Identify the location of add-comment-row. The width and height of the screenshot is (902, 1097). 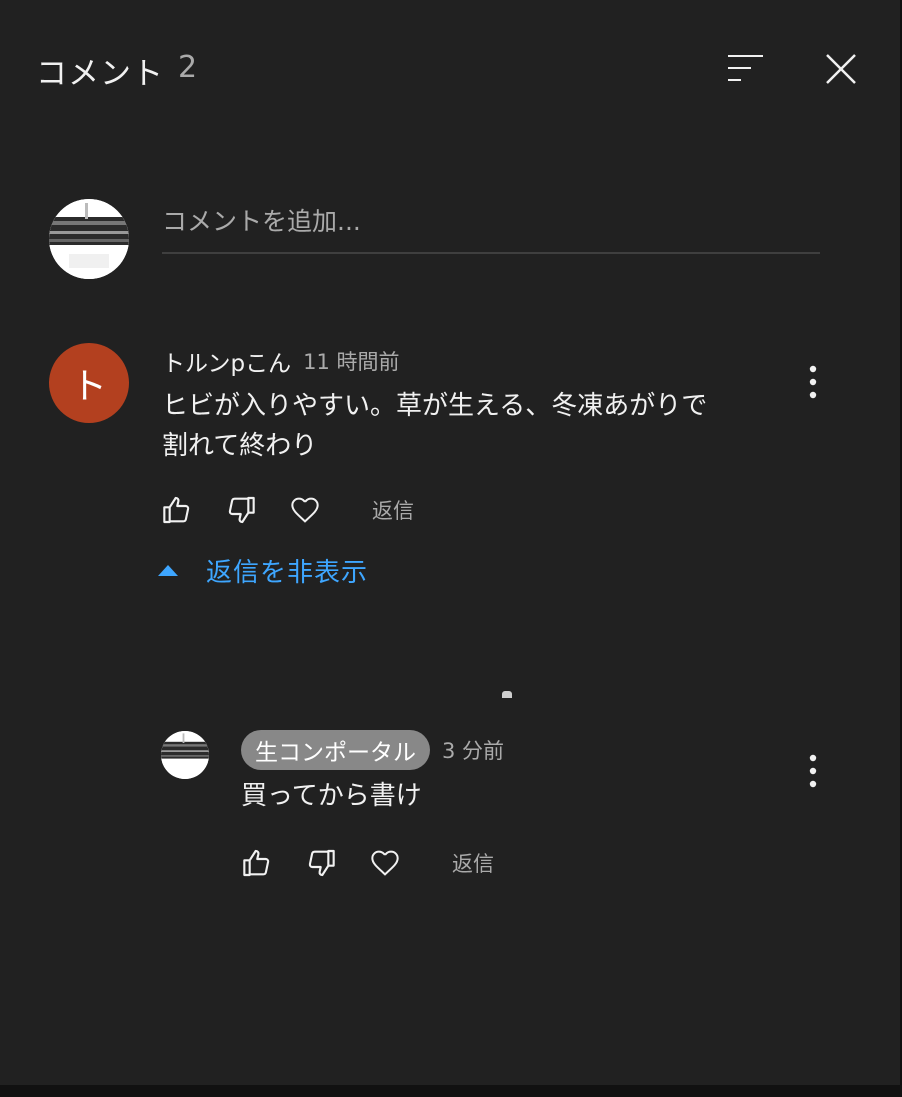
(450, 240).